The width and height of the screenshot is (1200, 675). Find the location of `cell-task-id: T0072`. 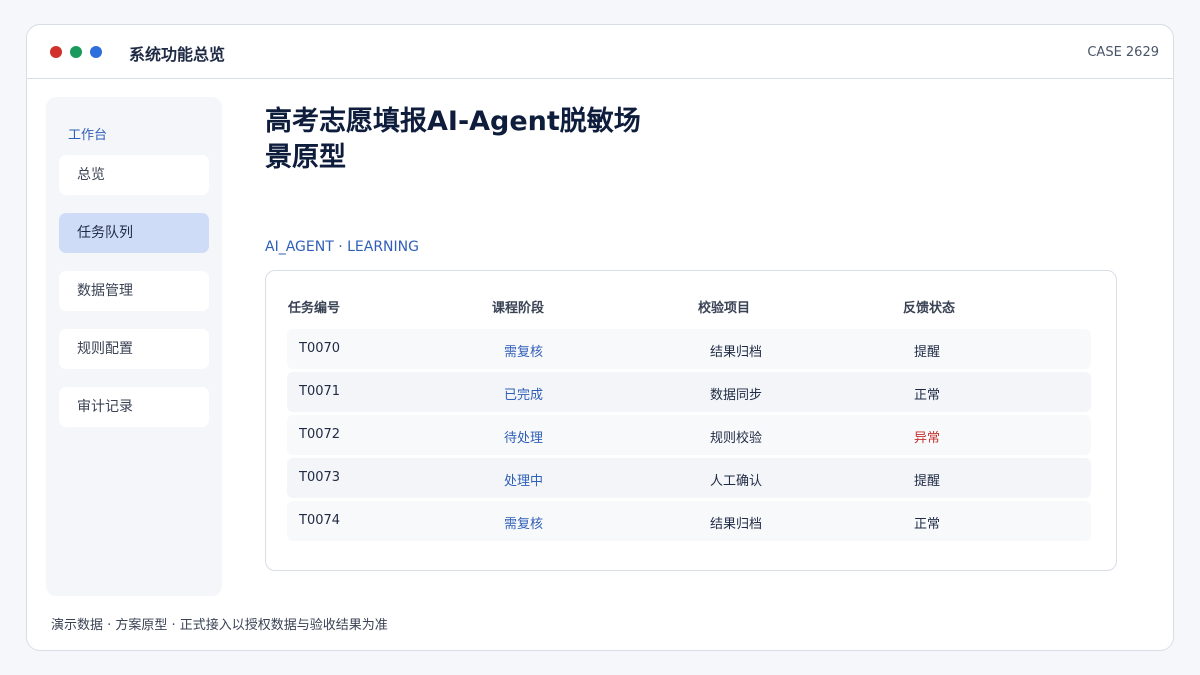

cell-task-id: T0072 is located at coordinates (320, 434).